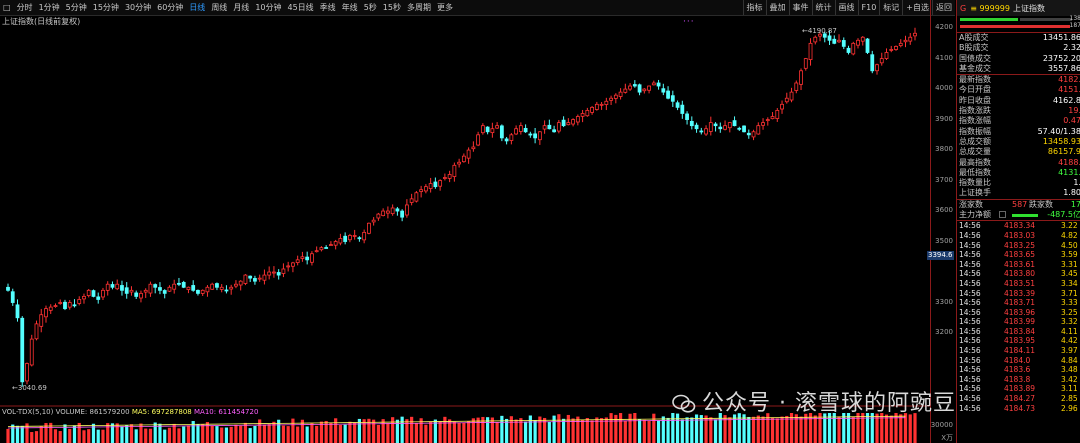  What do you see at coordinates (868, 7) in the screenshot?
I see `tool-button: F10` at bounding box center [868, 7].